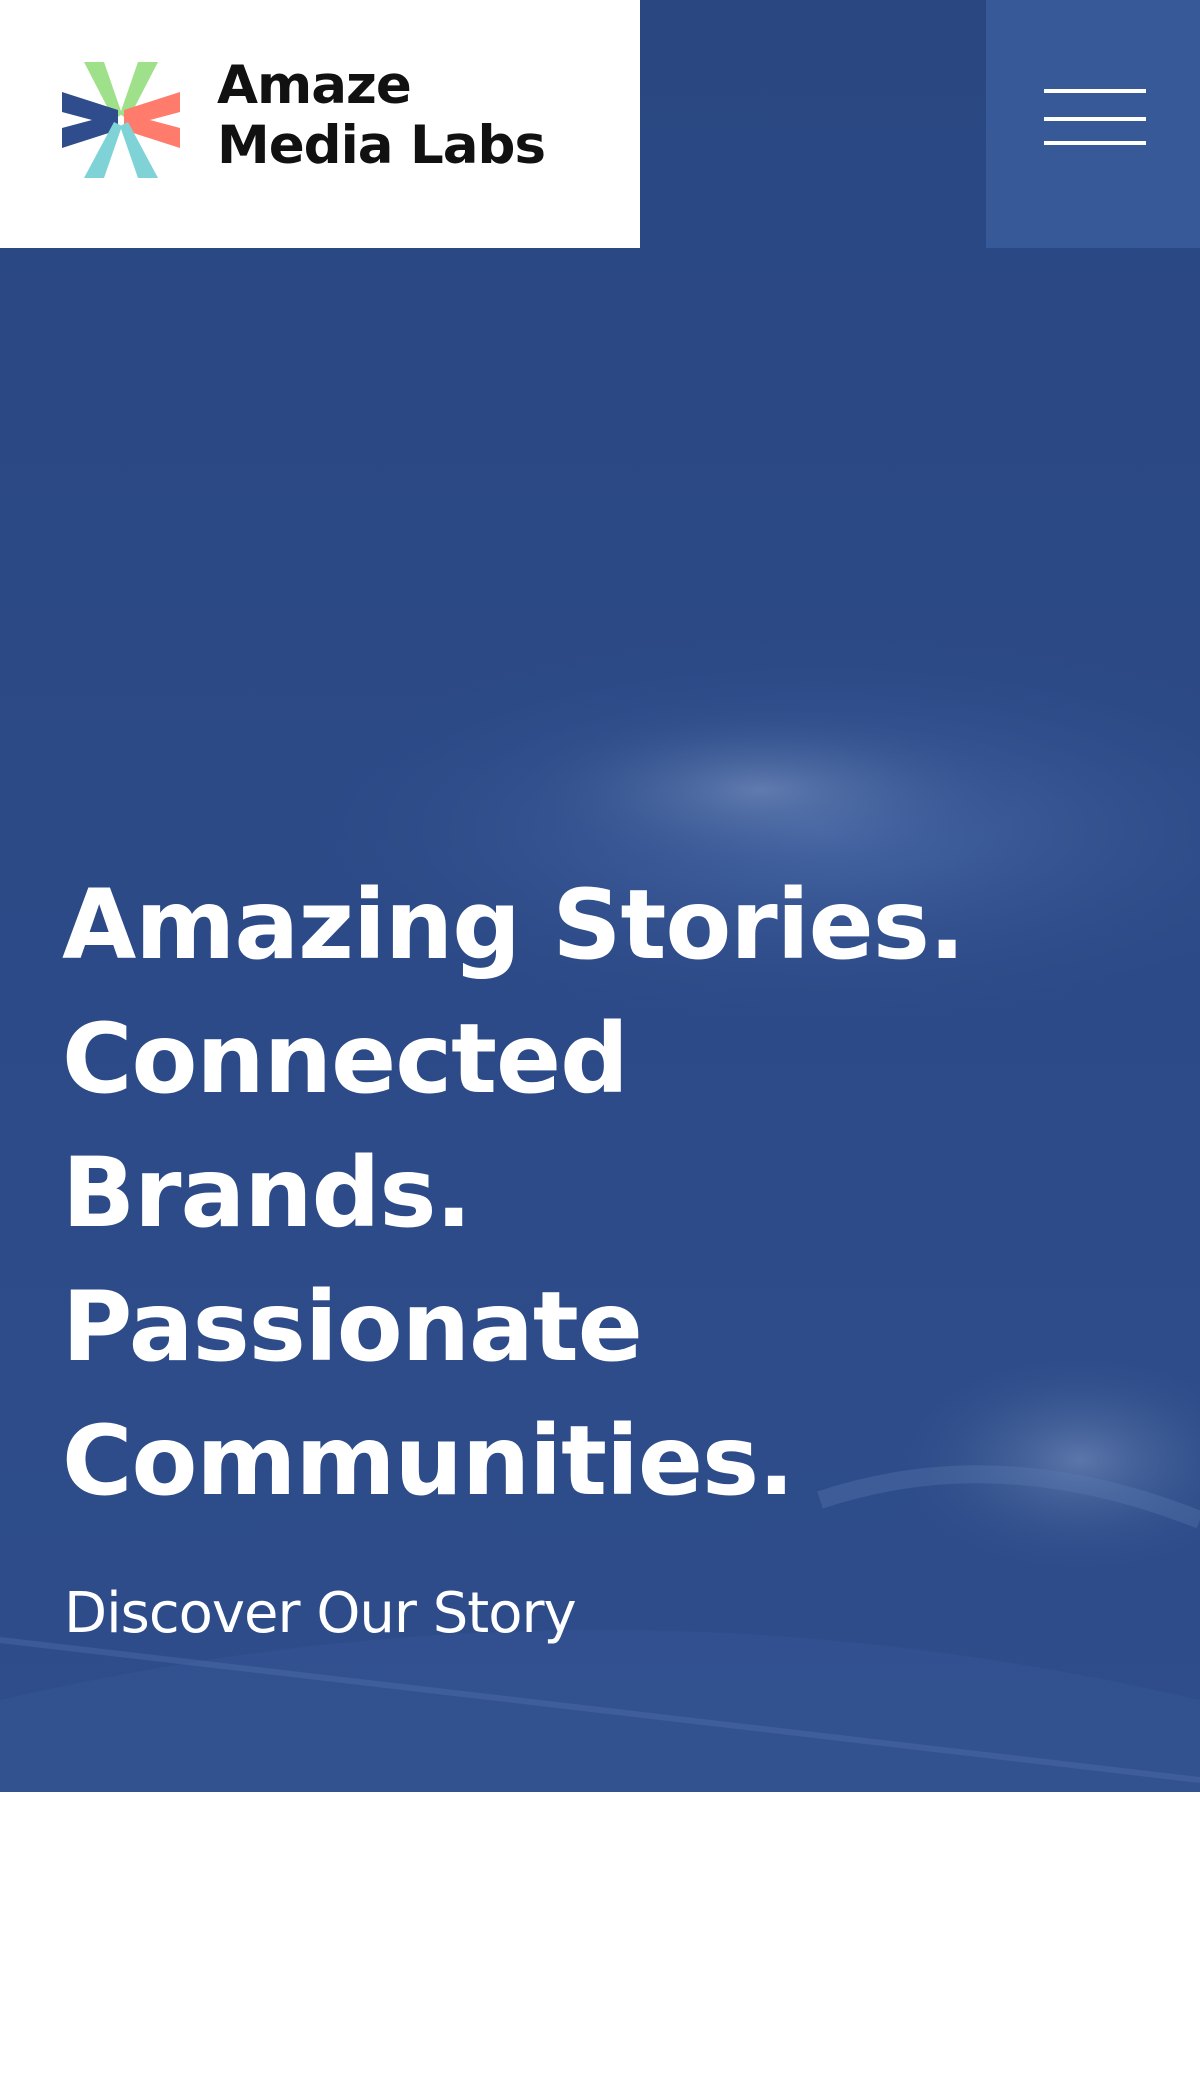 This screenshot has width=1200, height=2074. I want to click on menu-line-middle, so click(1095, 119).